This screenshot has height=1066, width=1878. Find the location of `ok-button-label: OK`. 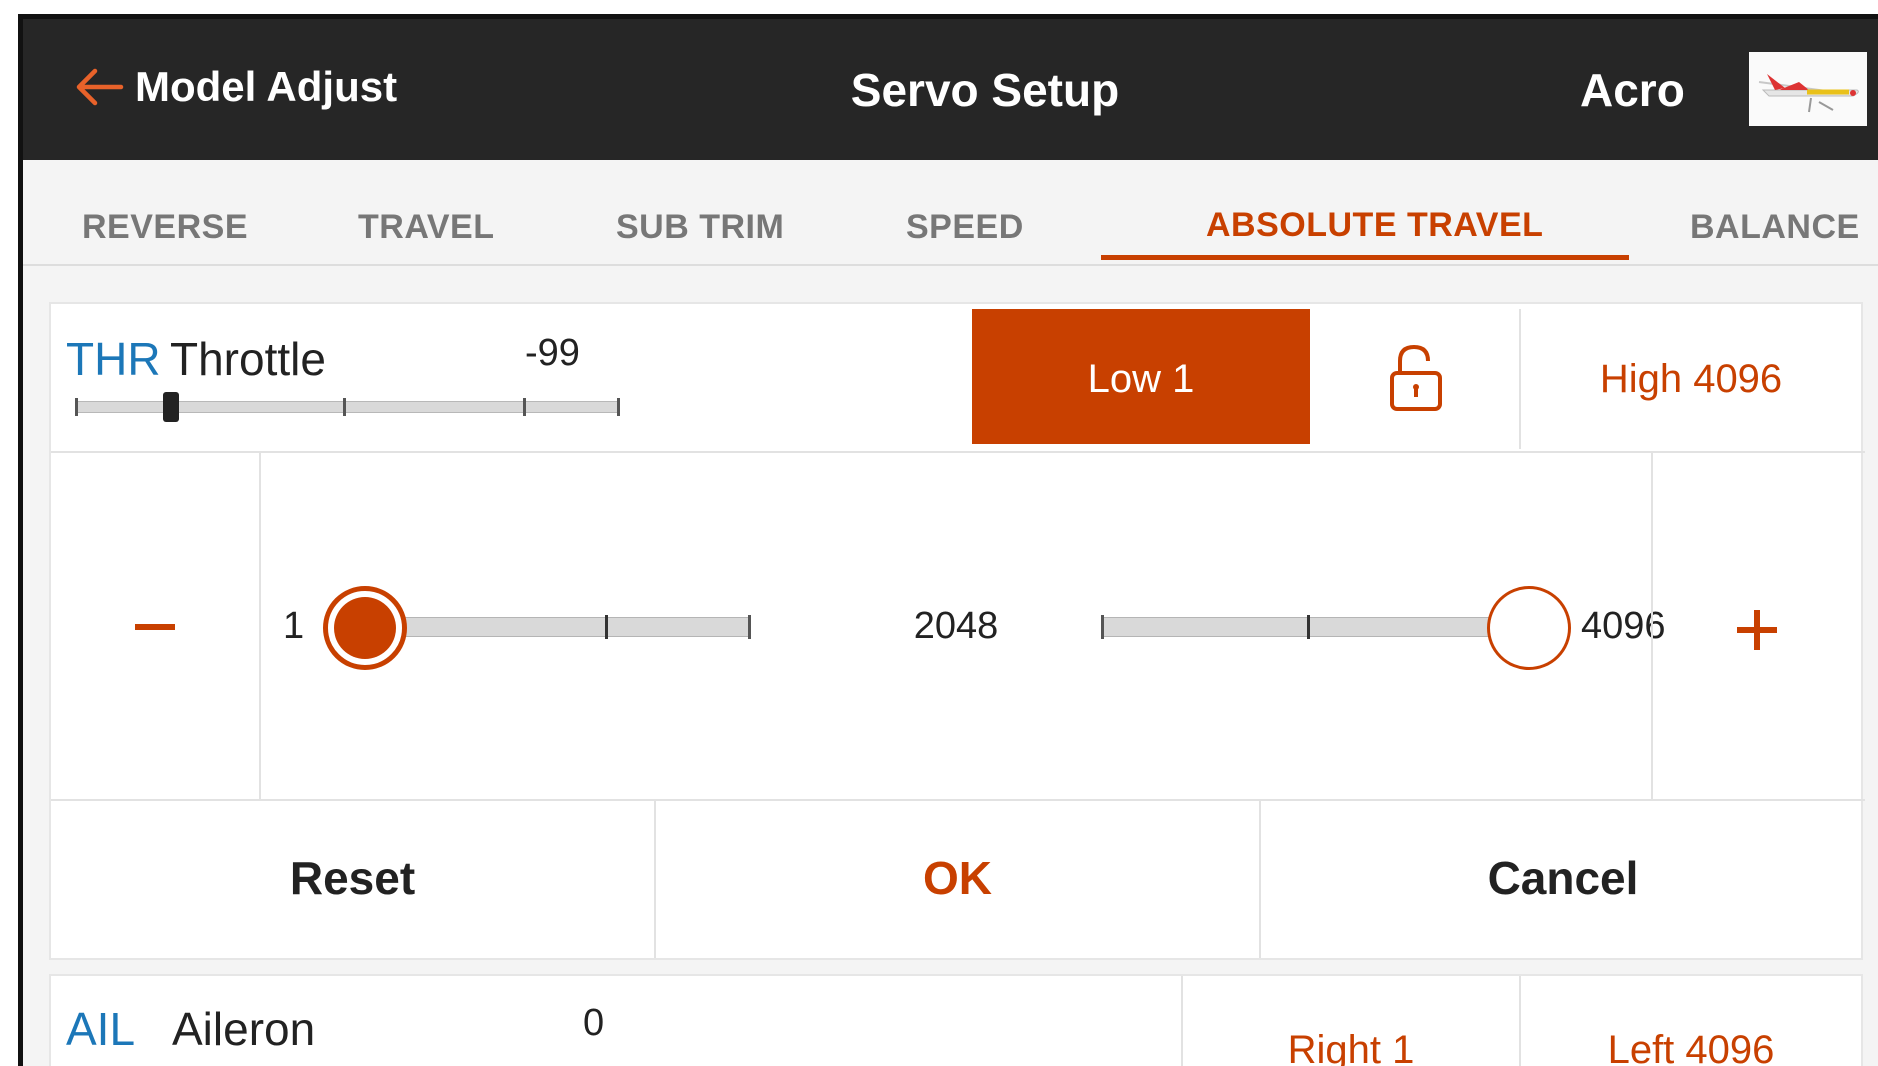

ok-button-label: OK is located at coordinates (957, 878).